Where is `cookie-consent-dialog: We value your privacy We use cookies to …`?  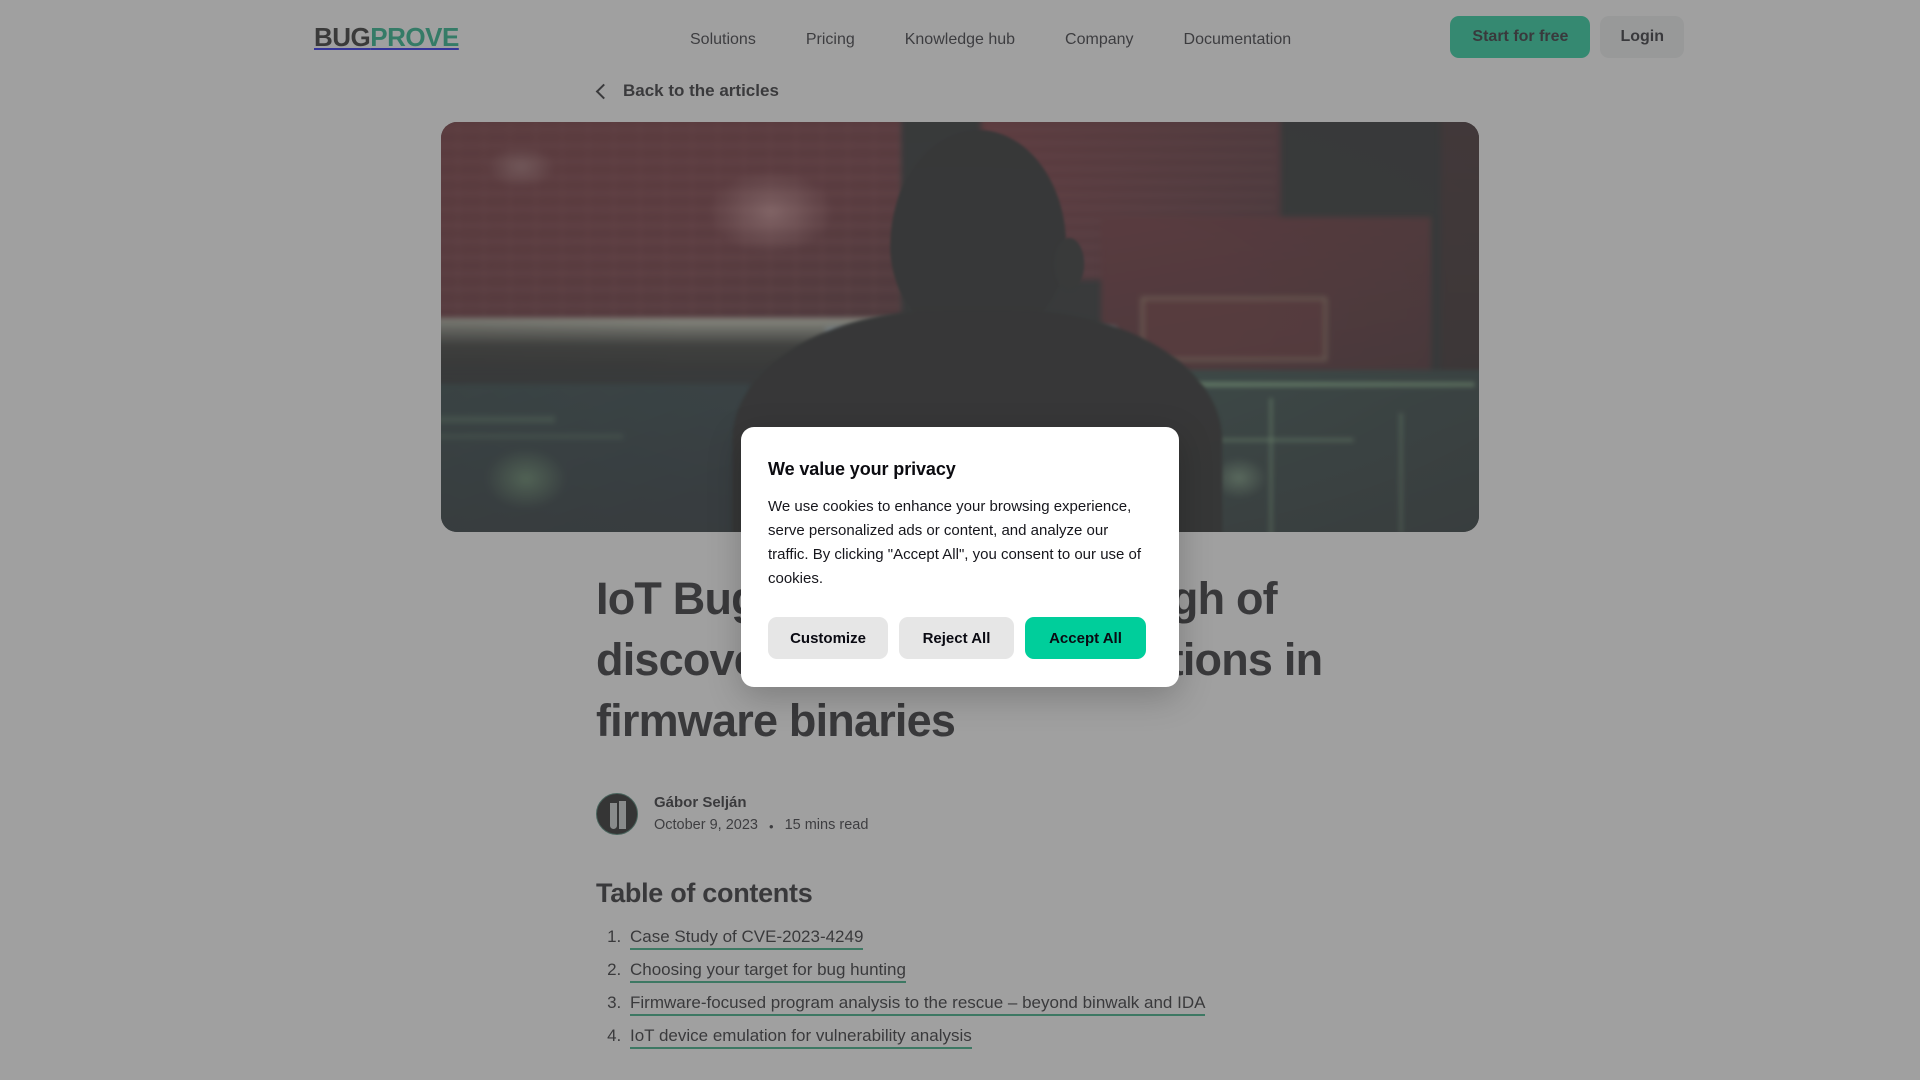
cookie-consent-dialog: We value your privacy We use cookies to … is located at coordinates (960, 557).